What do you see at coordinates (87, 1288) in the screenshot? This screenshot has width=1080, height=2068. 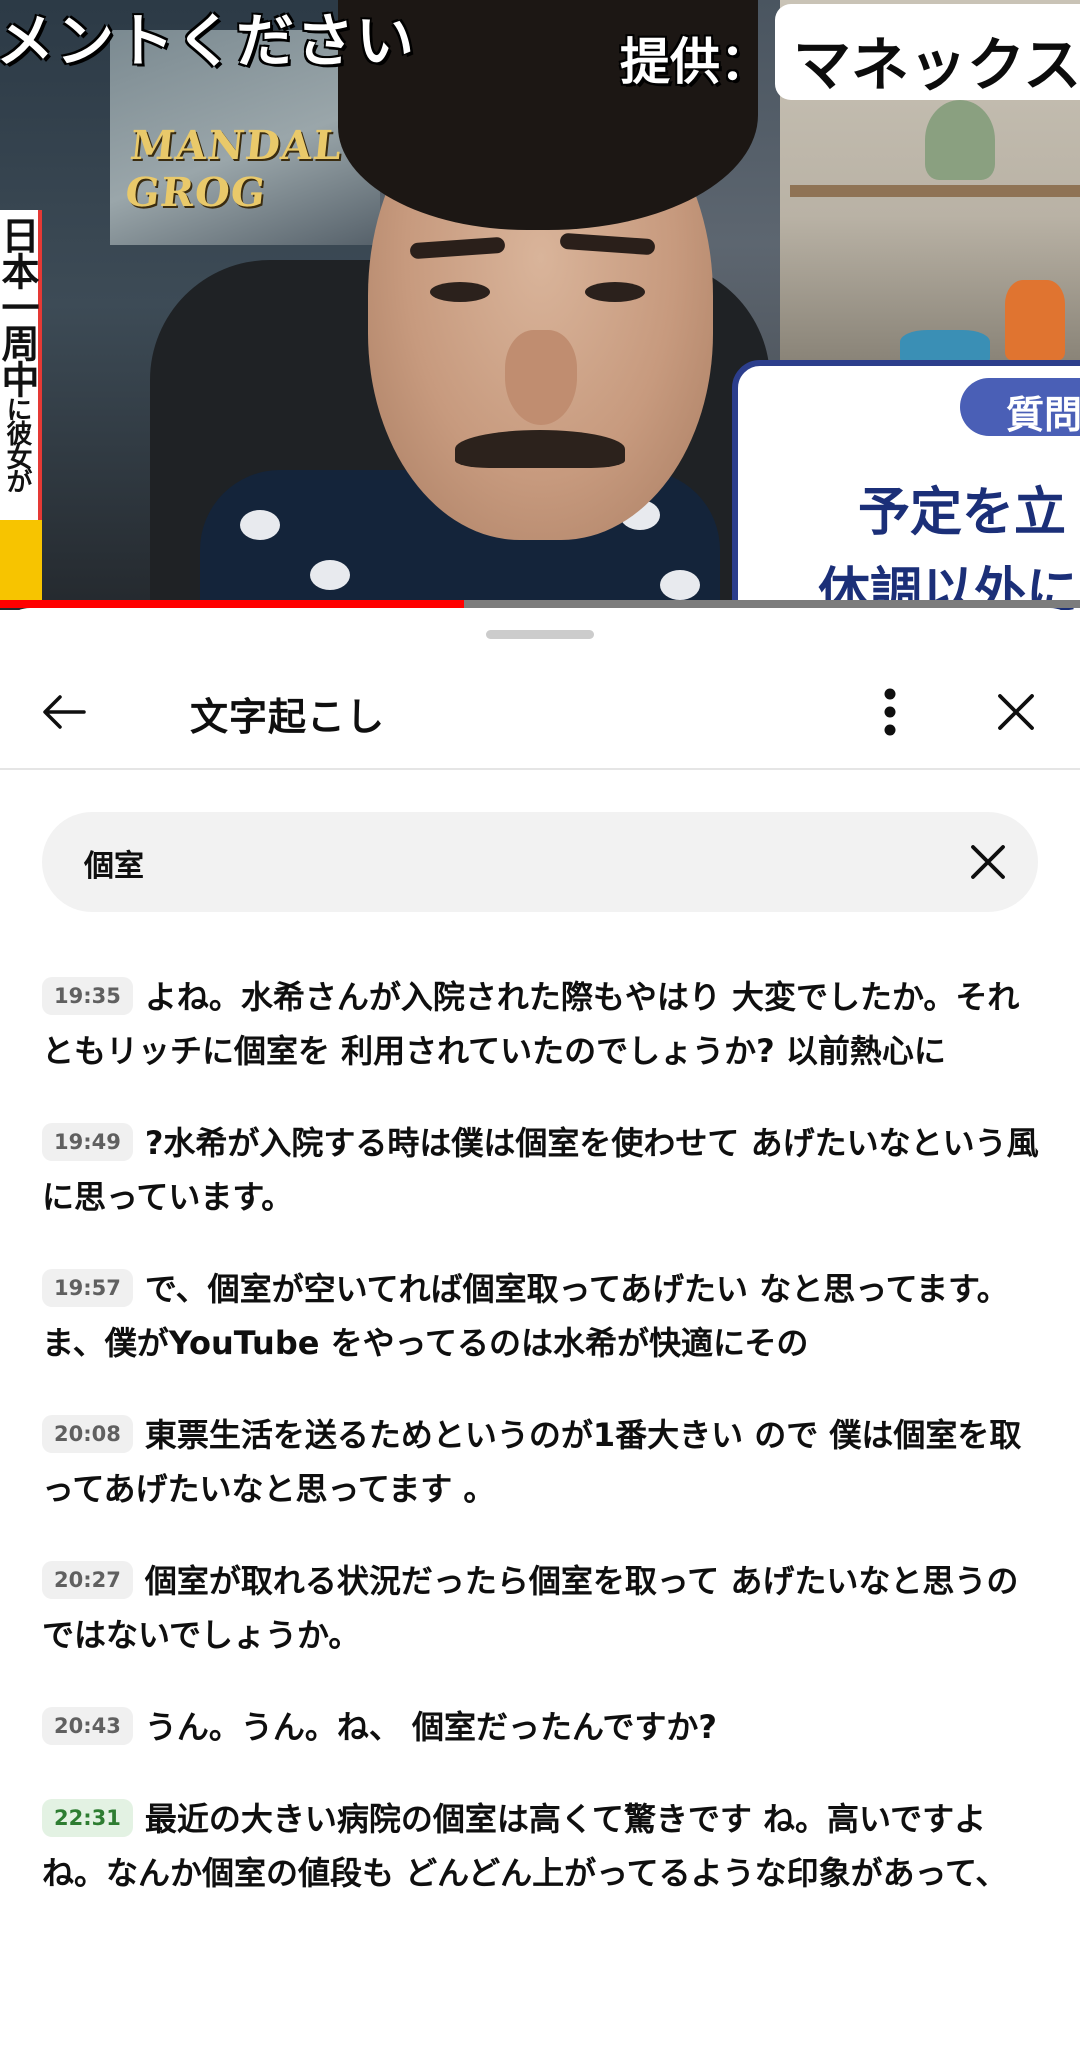 I see `segment-timestamp: 19:57` at bounding box center [87, 1288].